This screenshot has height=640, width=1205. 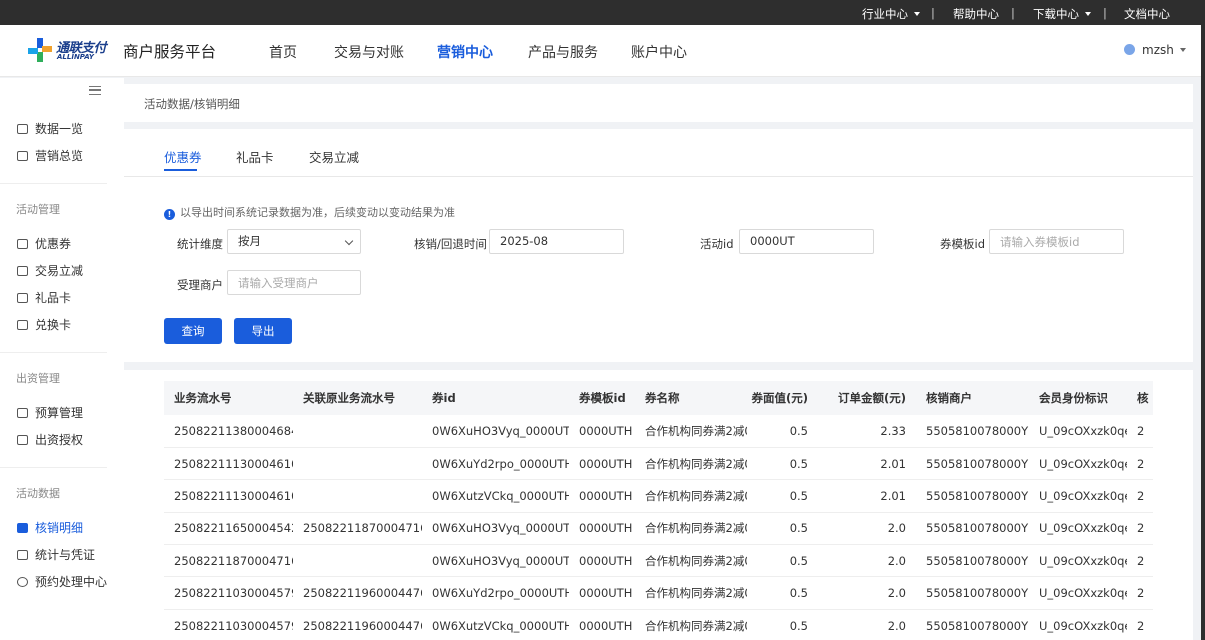 What do you see at coordinates (495, 398) in the screenshot?
I see `column-header: 券id` at bounding box center [495, 398].